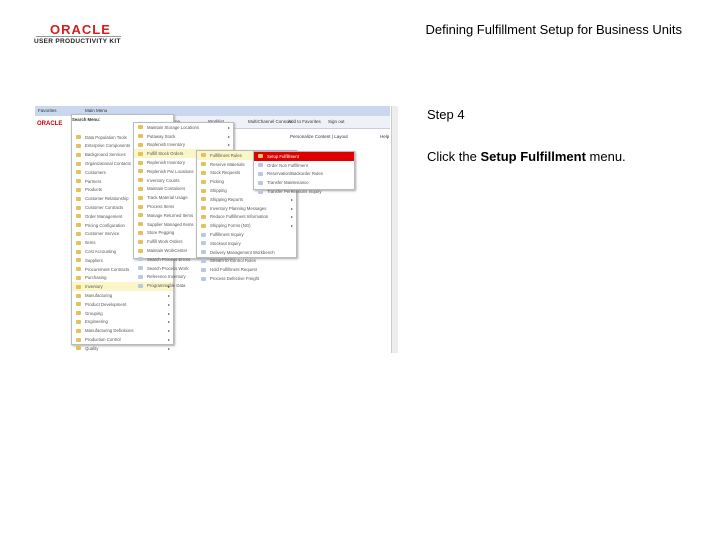  I want to click on menu-item-label: Items, so click(90, 243).